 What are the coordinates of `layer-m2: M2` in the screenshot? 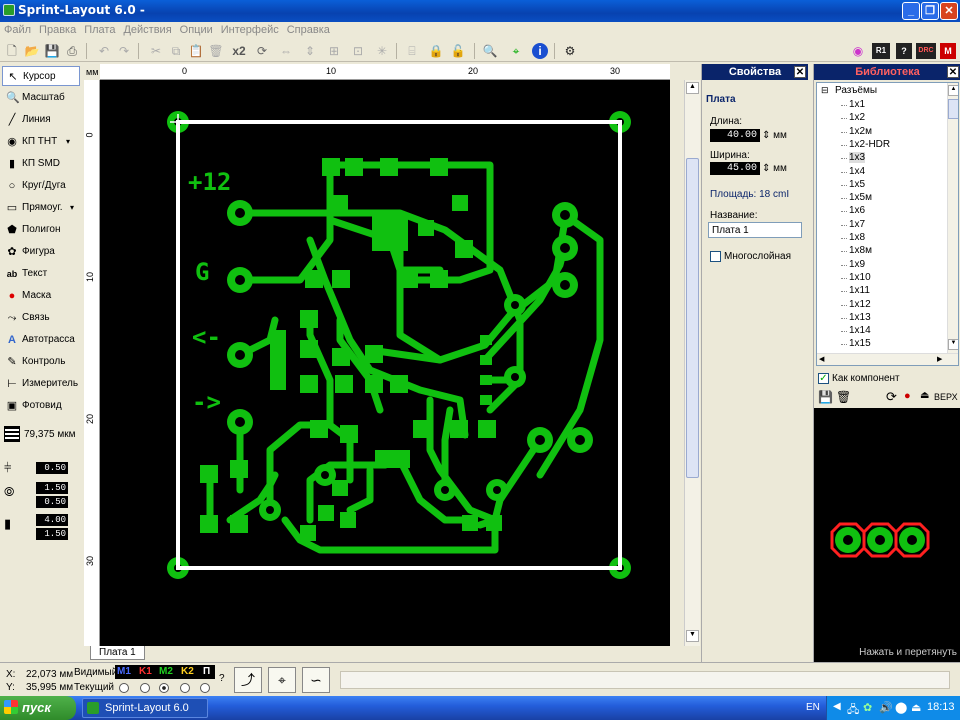 It's located at (166, 671).